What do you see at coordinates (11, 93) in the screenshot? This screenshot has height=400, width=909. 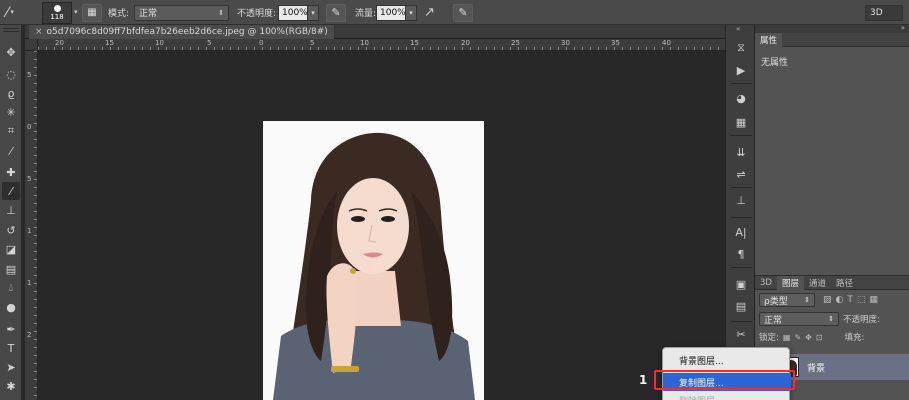 I see `lasso-tool-icon: ϱ` at bounding box center [11, 93].